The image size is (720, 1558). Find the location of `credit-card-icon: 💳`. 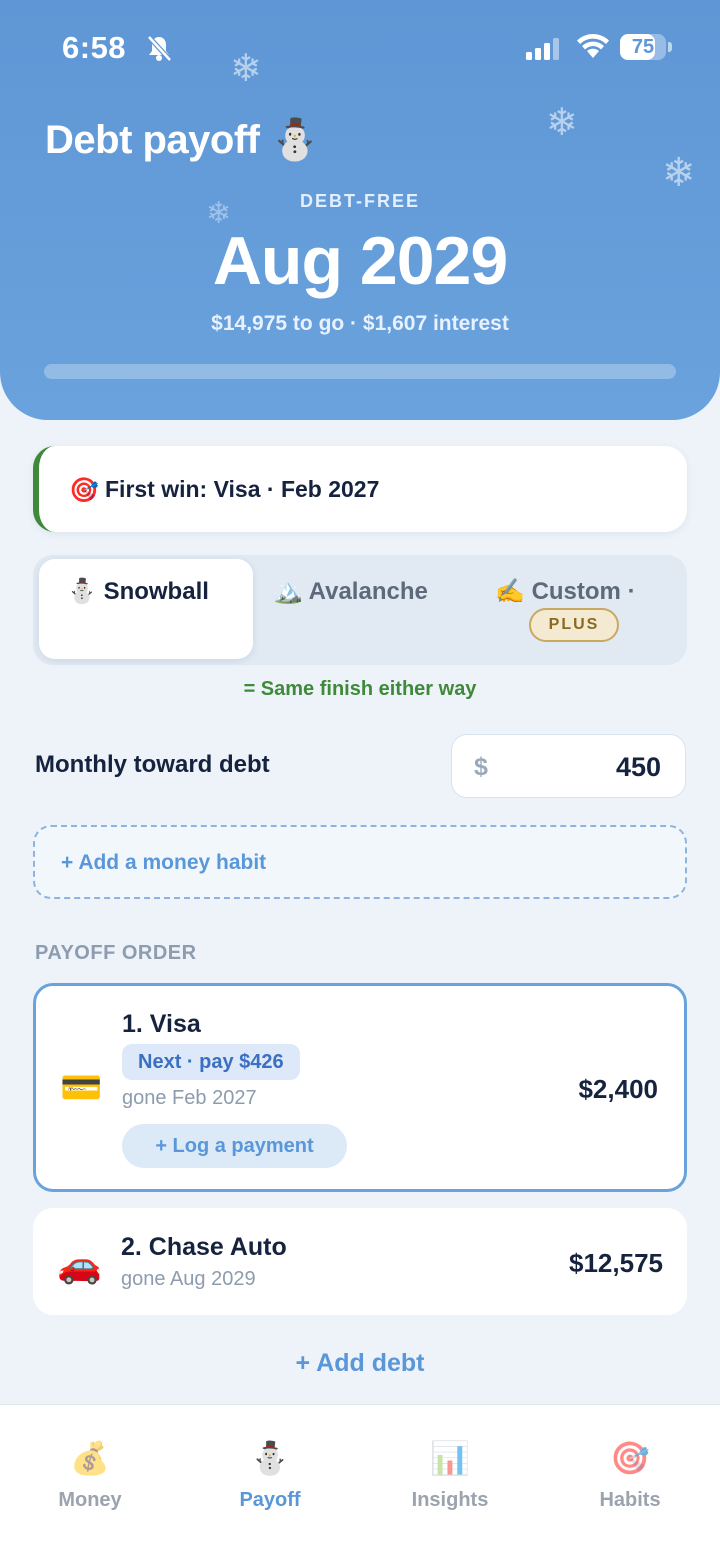

credit-card-icon: 💳 is located at coordinates (81, 1088).